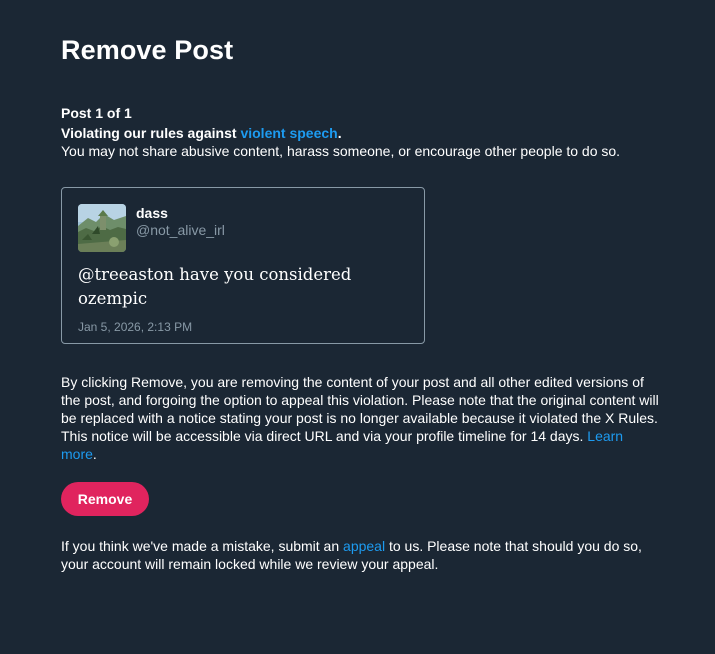 The height and width of the screenshot is (654, 715). Describe the element at coordinates (152, 213) in the screenshot. I see `author-display-name: dass` at that location.